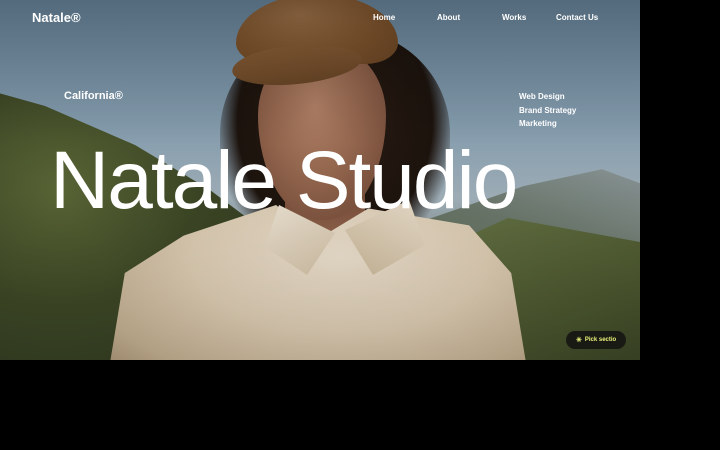  What do you see at coordinates (579, 340) in the screenshot?
I see `asterisk-icon: ✳` at bounding box center [579, 340].